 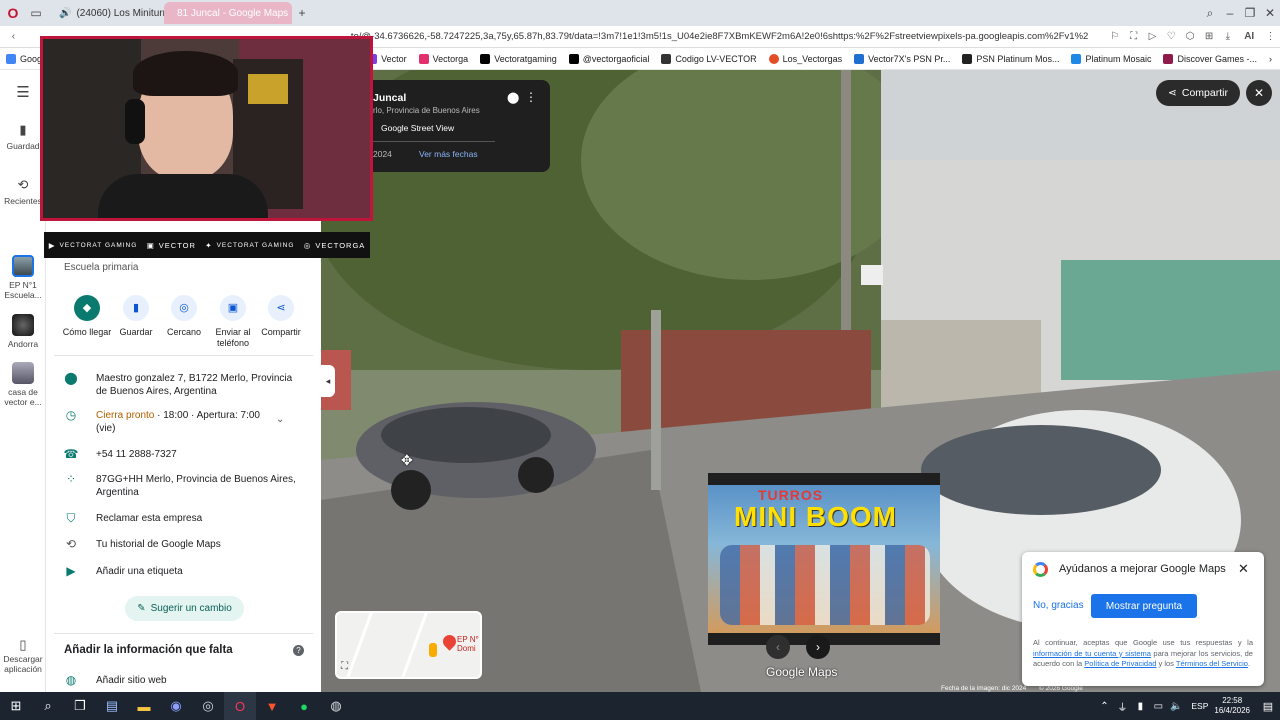 What do you see at coordinates (298, 650) in the screenshot?
I see `help-icon: ?` at bounding box center [298, 650].